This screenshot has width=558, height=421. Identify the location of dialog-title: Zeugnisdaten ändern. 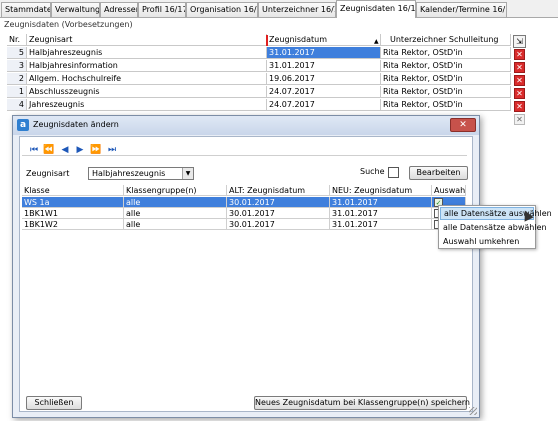
(76, 124).